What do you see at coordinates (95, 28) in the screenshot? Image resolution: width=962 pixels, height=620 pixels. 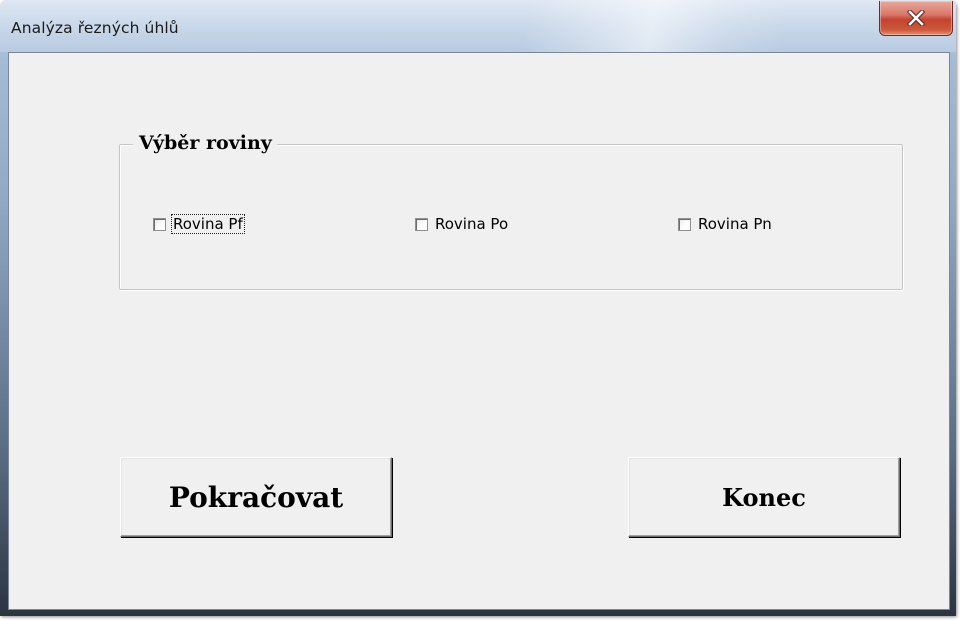 I see `window-title: Analýza řezných úhlů` at bounding box center [95, 28].